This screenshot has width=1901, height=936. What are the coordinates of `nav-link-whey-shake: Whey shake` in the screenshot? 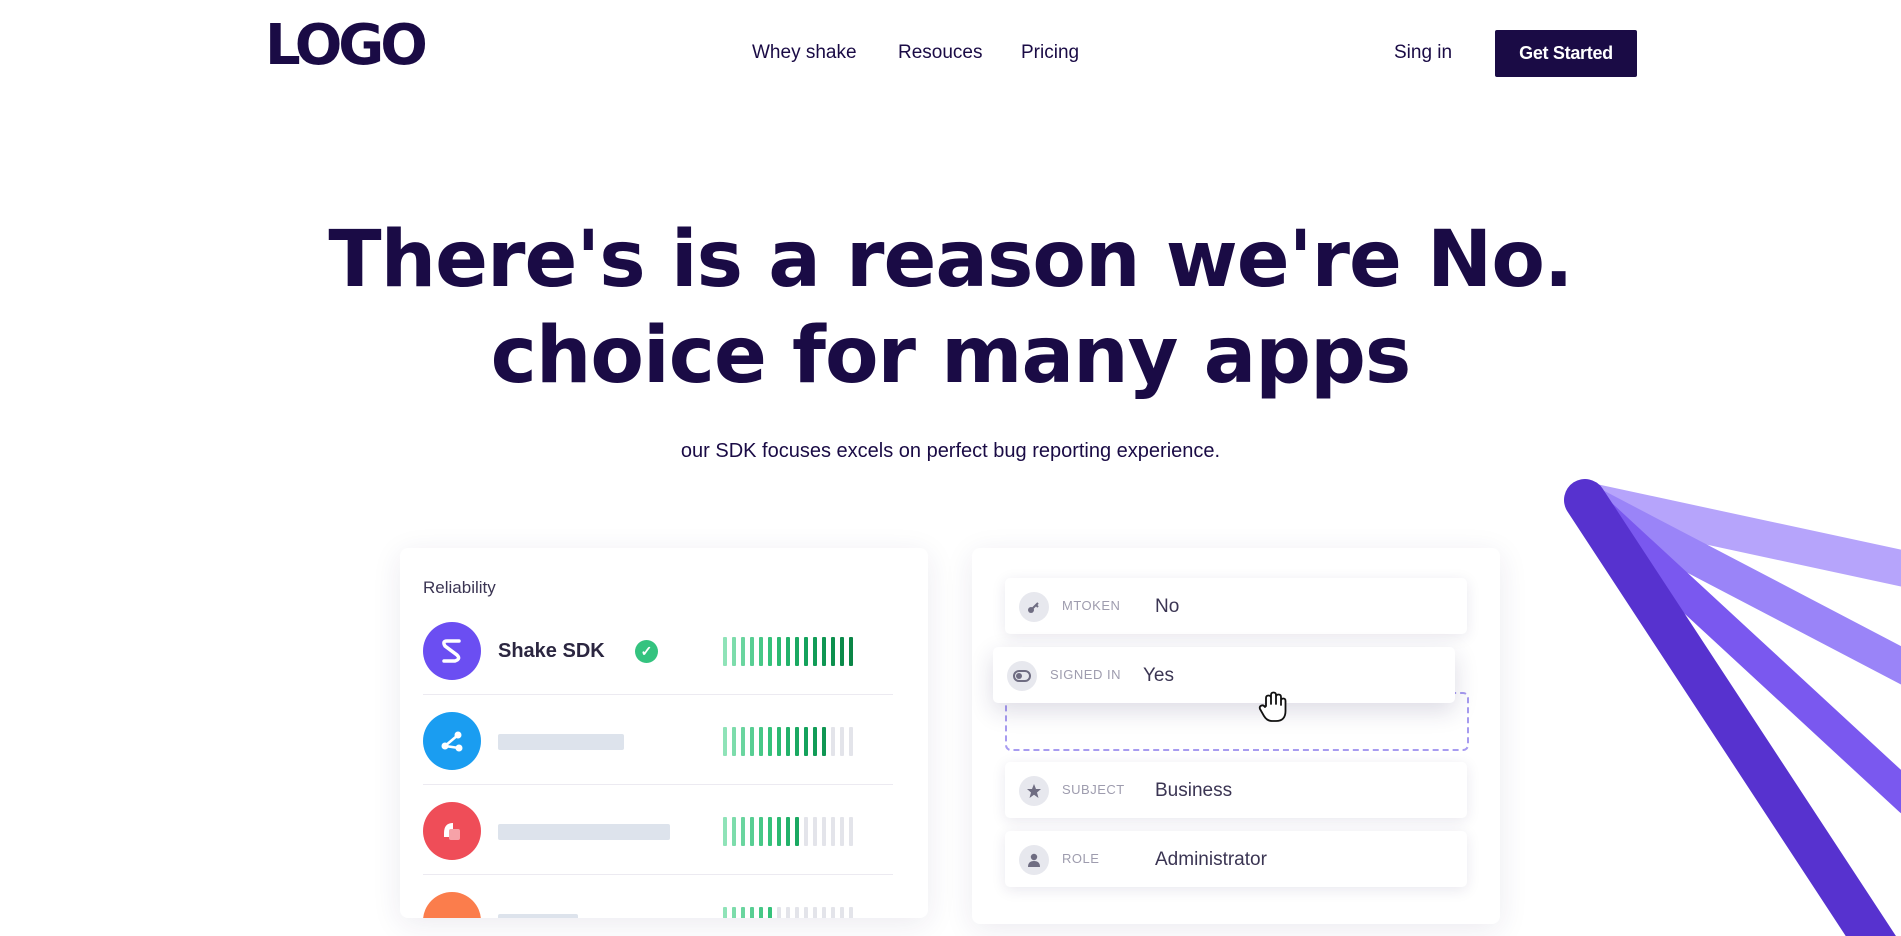 It's located at (804, 53).